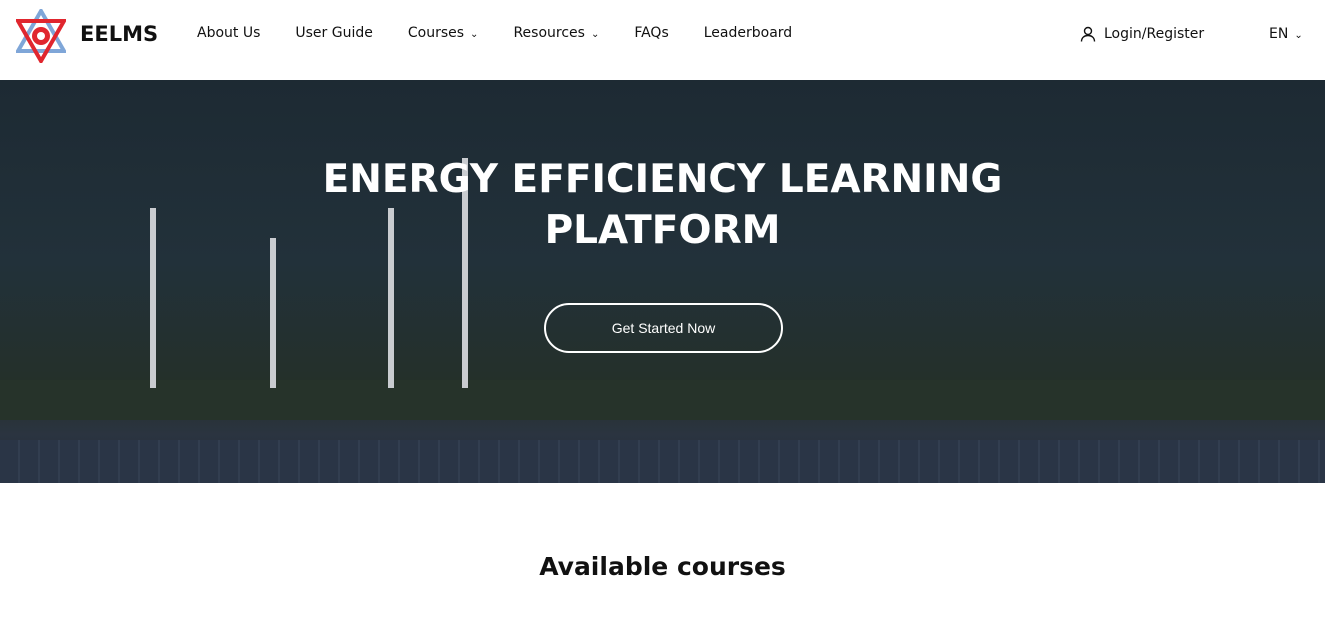 The height and width of the screenshot is (617, 1325). Describe the element at coordinates (662, 179) in the screenshot. I see `hero-title-line1: ENERGY EFFICIENCY LEARNING` at that location.